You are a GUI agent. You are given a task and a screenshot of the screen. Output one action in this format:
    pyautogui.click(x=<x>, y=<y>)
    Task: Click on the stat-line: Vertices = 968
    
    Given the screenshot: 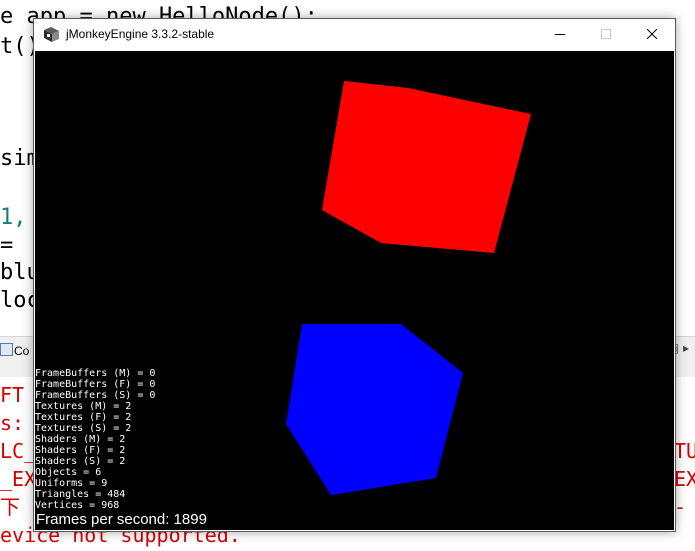 What is the action you would take?
    pyautogui.click(x=77, y=505)
    